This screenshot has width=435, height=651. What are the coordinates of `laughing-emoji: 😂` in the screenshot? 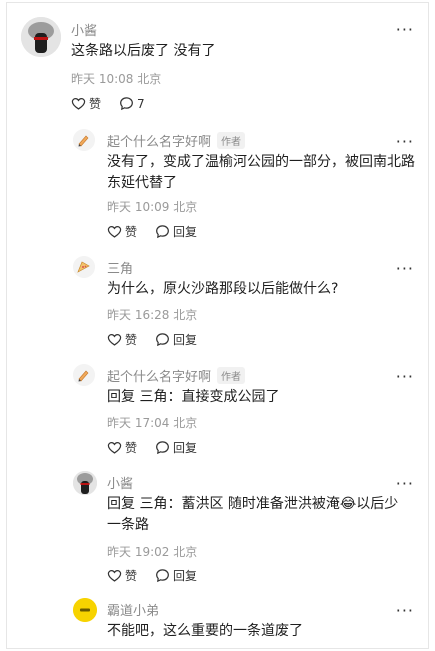 It's located at (348, 504).